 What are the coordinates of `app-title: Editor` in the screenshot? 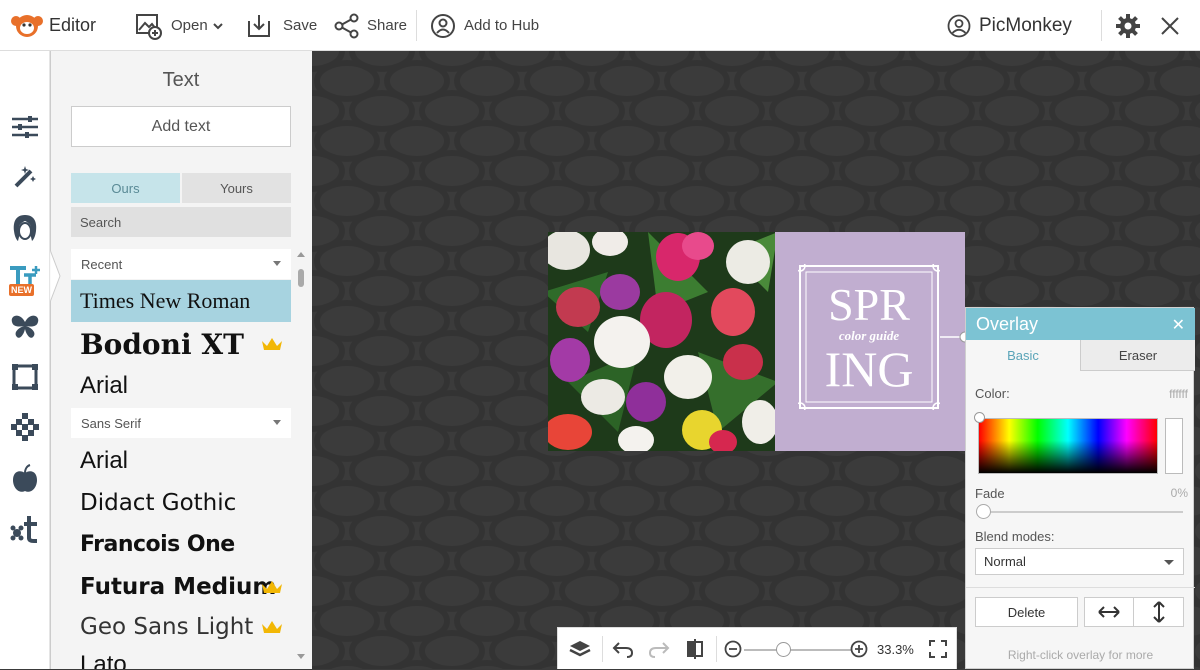 It's located at (73, 25).